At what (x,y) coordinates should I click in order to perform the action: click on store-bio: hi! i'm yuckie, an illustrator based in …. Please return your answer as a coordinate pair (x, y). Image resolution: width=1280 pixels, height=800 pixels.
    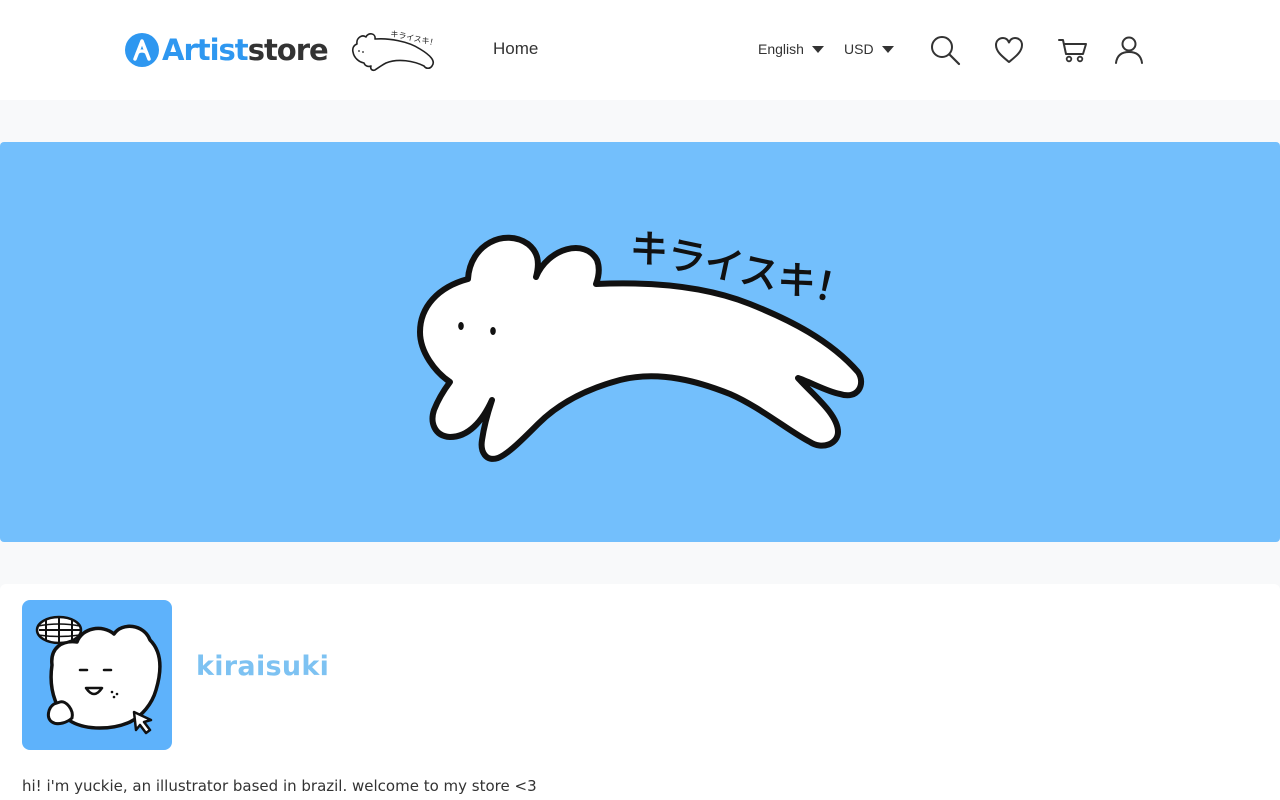
    Looking at the image, I should click on (279, 786).